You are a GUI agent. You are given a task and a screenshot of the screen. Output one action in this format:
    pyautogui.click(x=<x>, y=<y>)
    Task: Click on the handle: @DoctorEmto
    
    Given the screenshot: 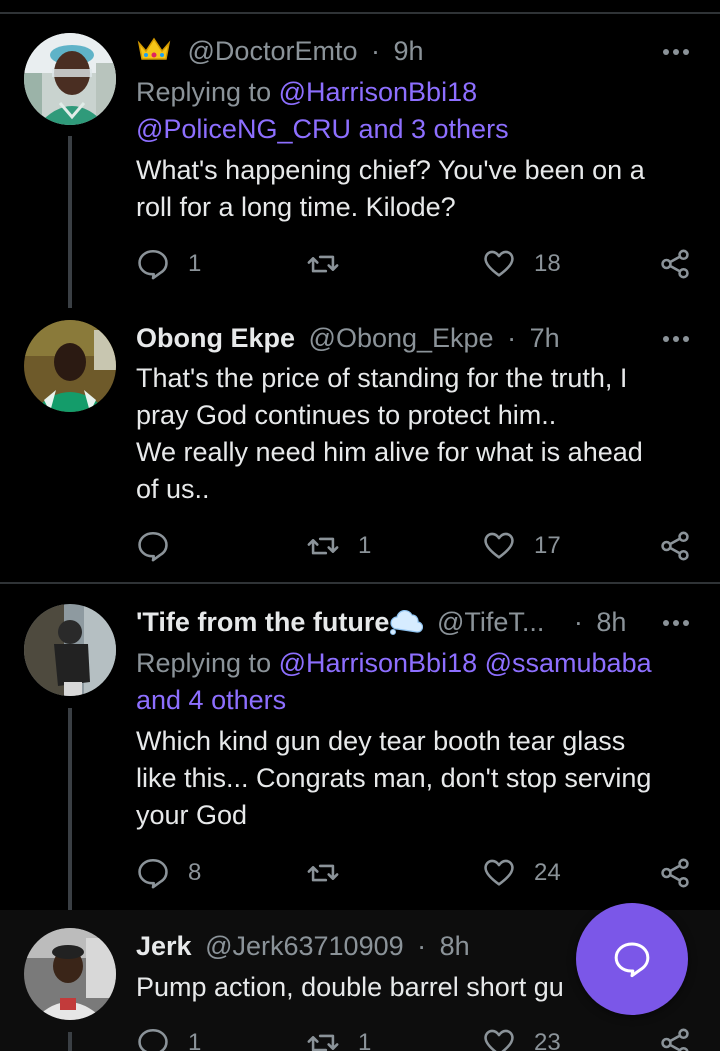 What is the action you would take?
    pyautogui.click(x=273, y=51)
    